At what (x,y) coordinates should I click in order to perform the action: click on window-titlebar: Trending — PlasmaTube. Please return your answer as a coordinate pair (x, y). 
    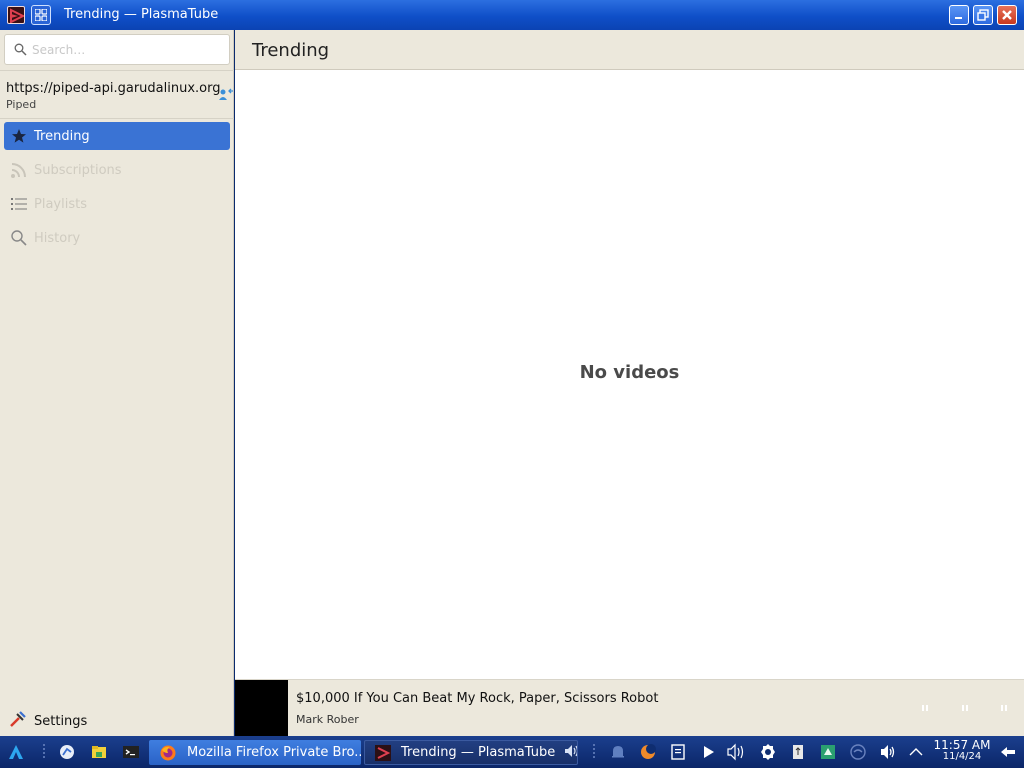
    Looking at the image, I should click on (512, 15).